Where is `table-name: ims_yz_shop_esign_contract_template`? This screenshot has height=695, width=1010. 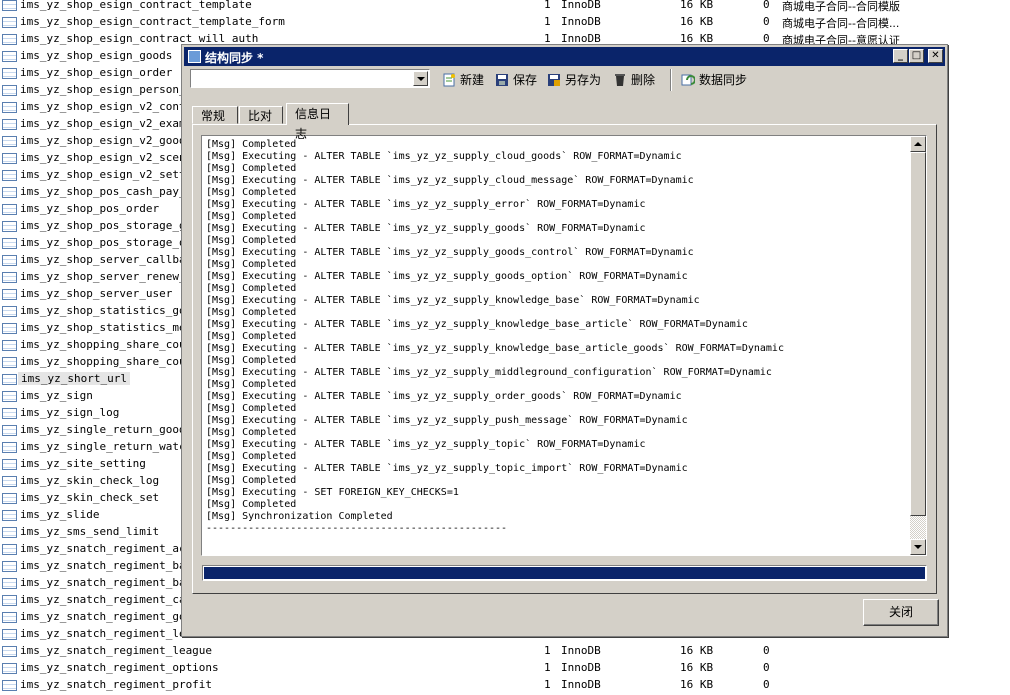
table-name: ims_yz_shop_esign_contract_template is located at coordinates (136, 5).